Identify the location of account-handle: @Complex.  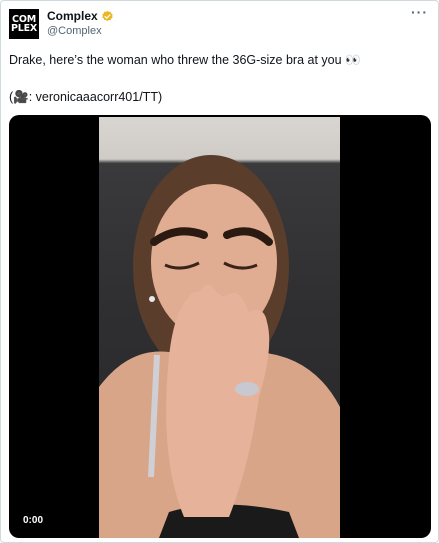
(74, 31).